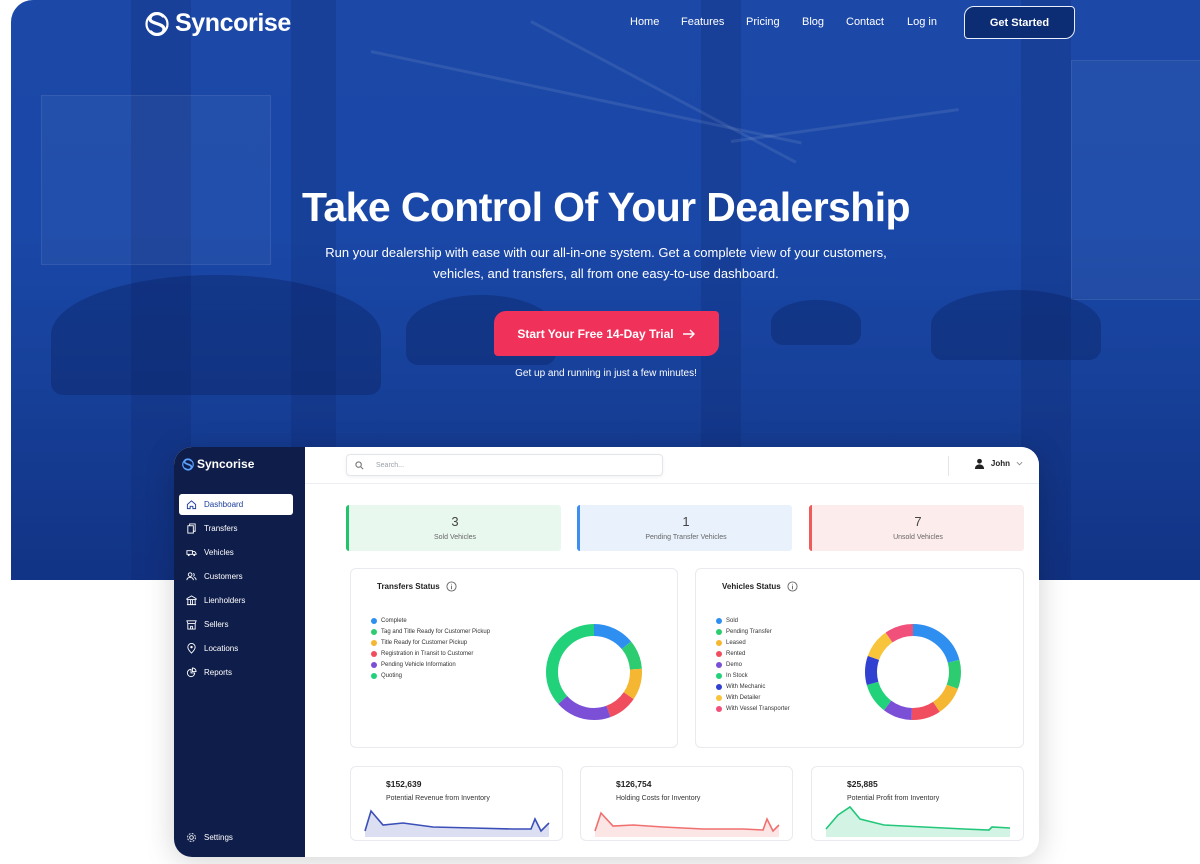  Describe the element at coordinates (634, 784) in the screenshot. I see `metric-amount: $126,754` at that location.